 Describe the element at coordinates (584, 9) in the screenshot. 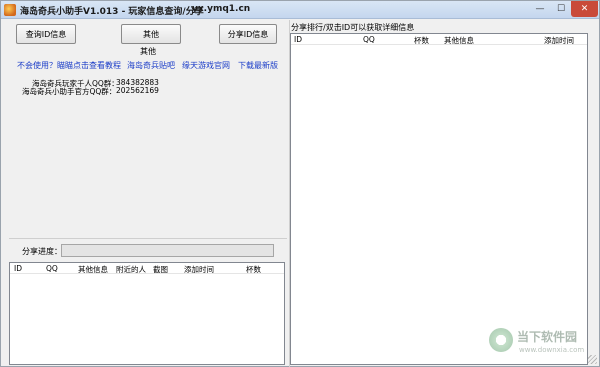

I see `close-button: ✕` at that location.